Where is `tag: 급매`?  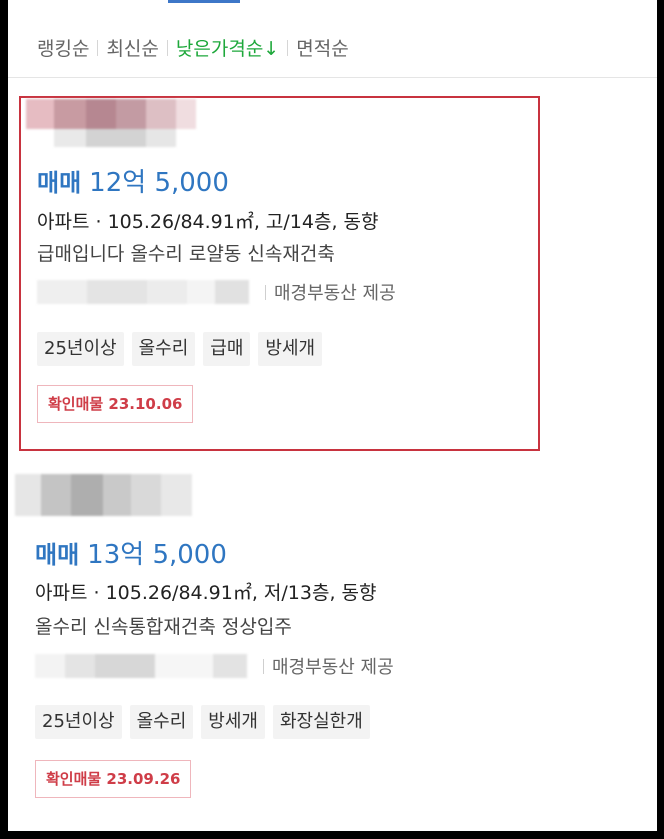 tag: 급매 is located at coordinates (227, 349).